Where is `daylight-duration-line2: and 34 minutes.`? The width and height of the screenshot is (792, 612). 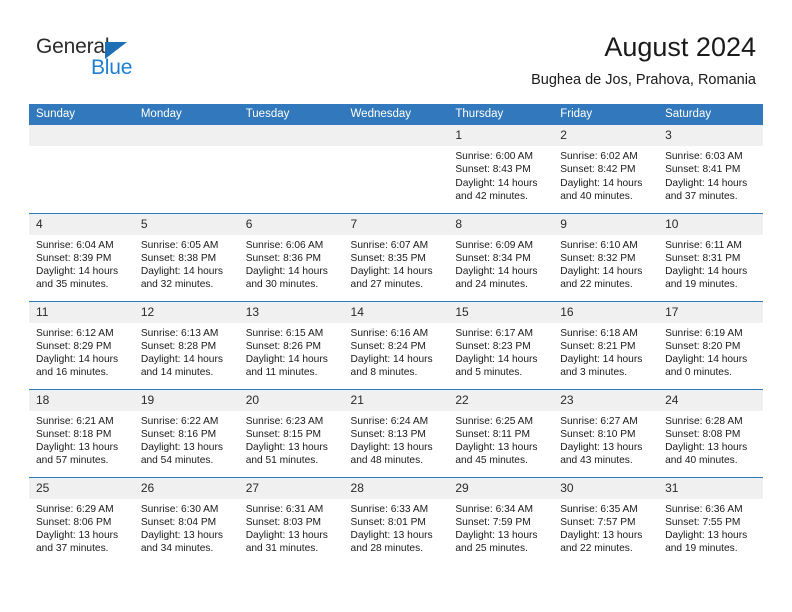 daylight-duration-line2: and 34 minutes. is located at coordinates (177, 549).